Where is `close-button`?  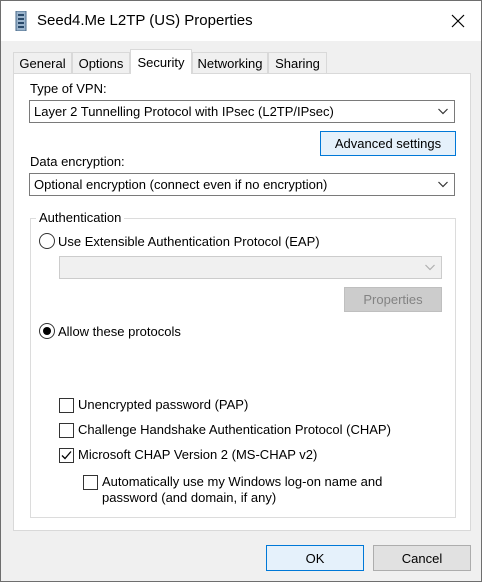 close-button is located at coordinates (458, 21).